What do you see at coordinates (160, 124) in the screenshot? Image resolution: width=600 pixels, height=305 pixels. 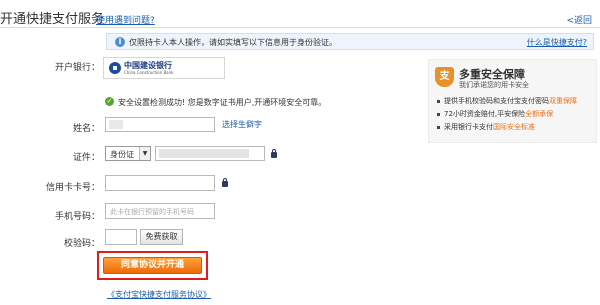 I see `name-input` at bounding box center [160, 124].